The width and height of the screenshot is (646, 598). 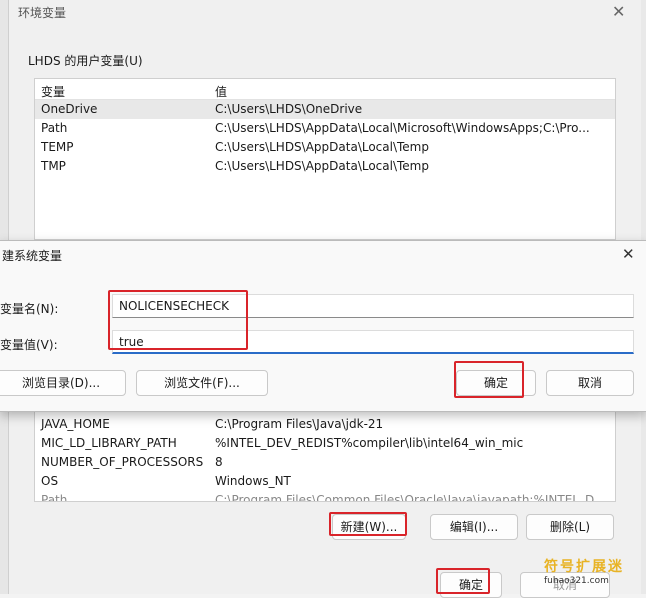 I want to click on var-name: TMP, so click(x=53, y=166).